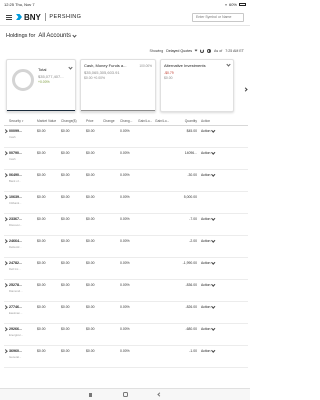 This screenshot has height=400, width=320. What do you see at coordinates (9, 4) in the screenshot?
I see `status-time: 12:25` at bounding box center [9, 4].